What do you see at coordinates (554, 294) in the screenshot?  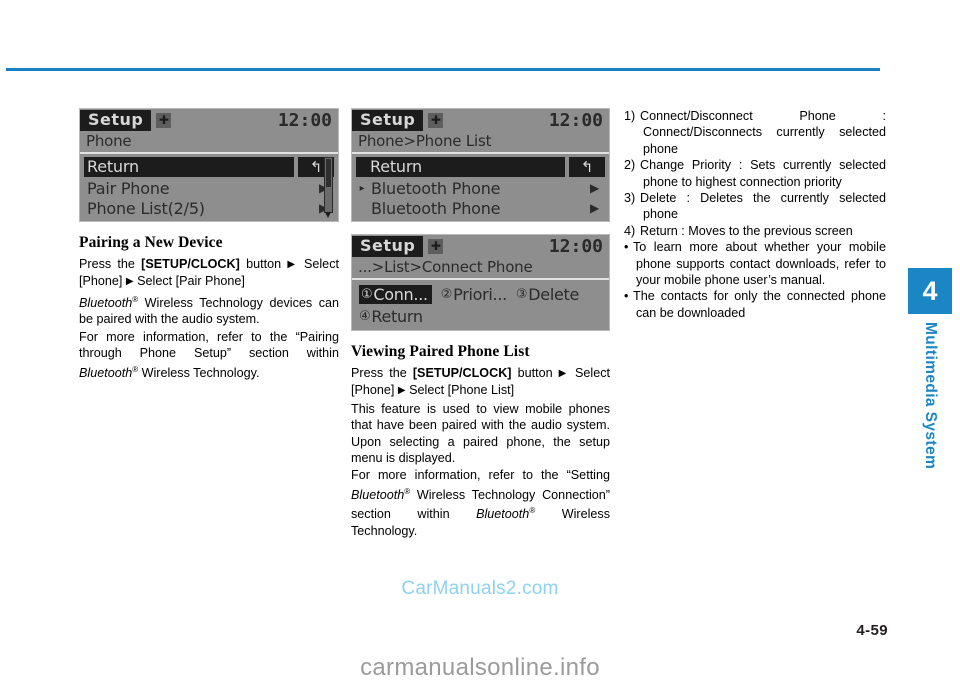 I see `menu-item-label: Delete` at bounding box center [554, 294].